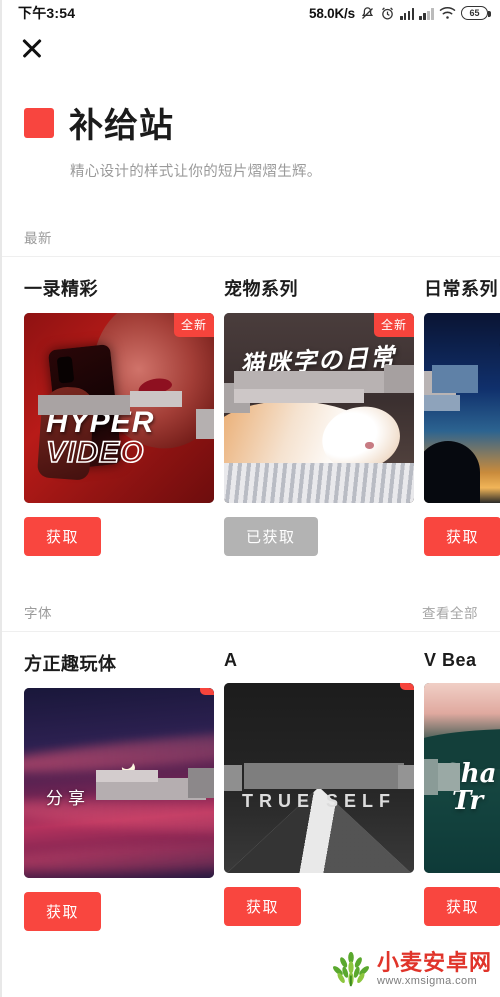  I want to click on battery-level: 65, so click(474, 13).